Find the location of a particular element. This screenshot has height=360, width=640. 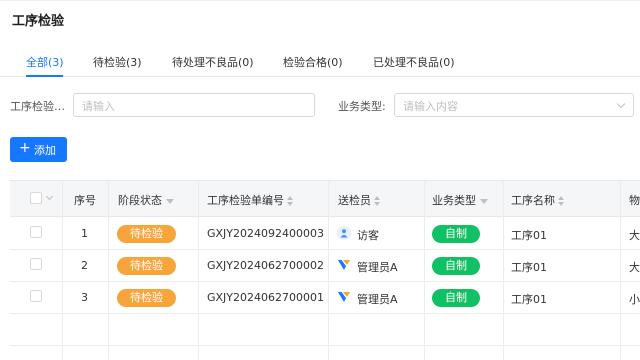

tab-processed-defects: 已处理不良品(0) is located at coordinates (414, 62).